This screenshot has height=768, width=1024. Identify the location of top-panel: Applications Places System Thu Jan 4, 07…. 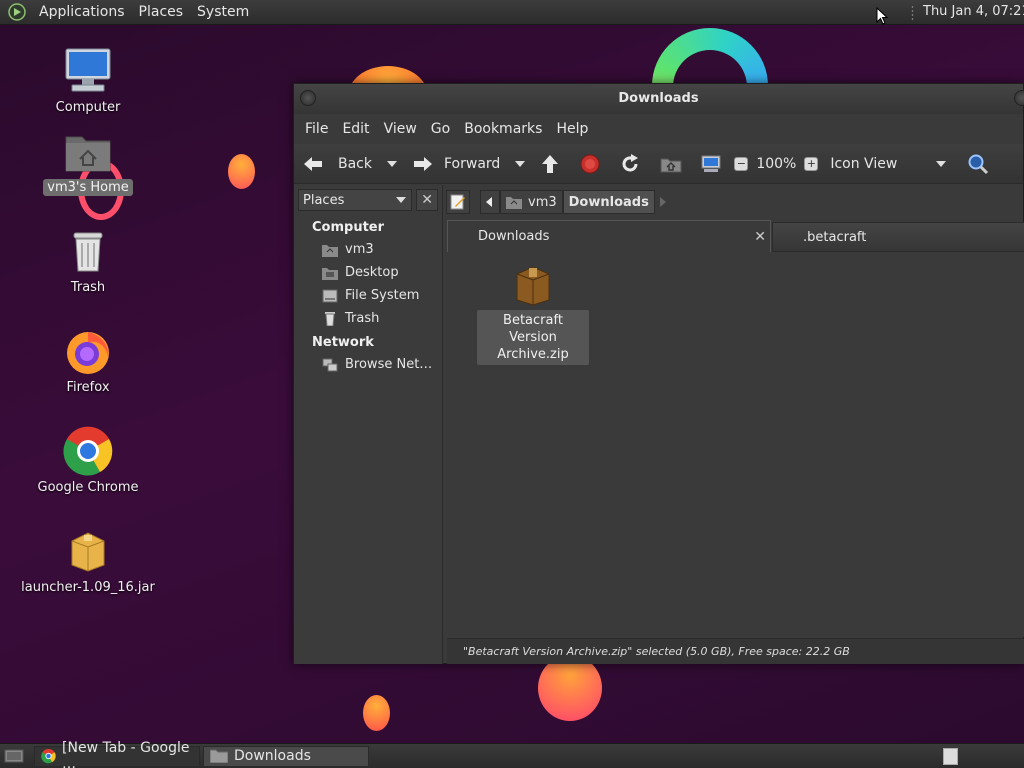
(512, 12).